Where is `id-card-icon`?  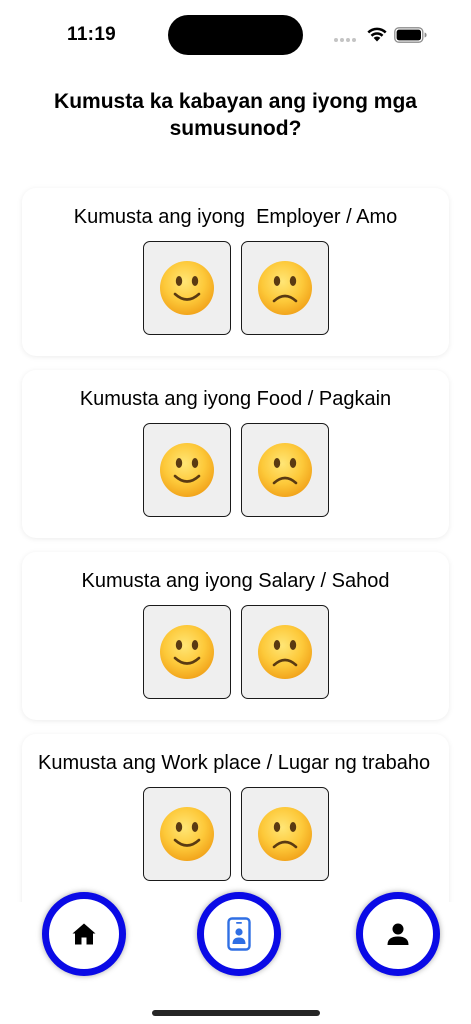 id-card-icon is located at coordinates (239, 934).